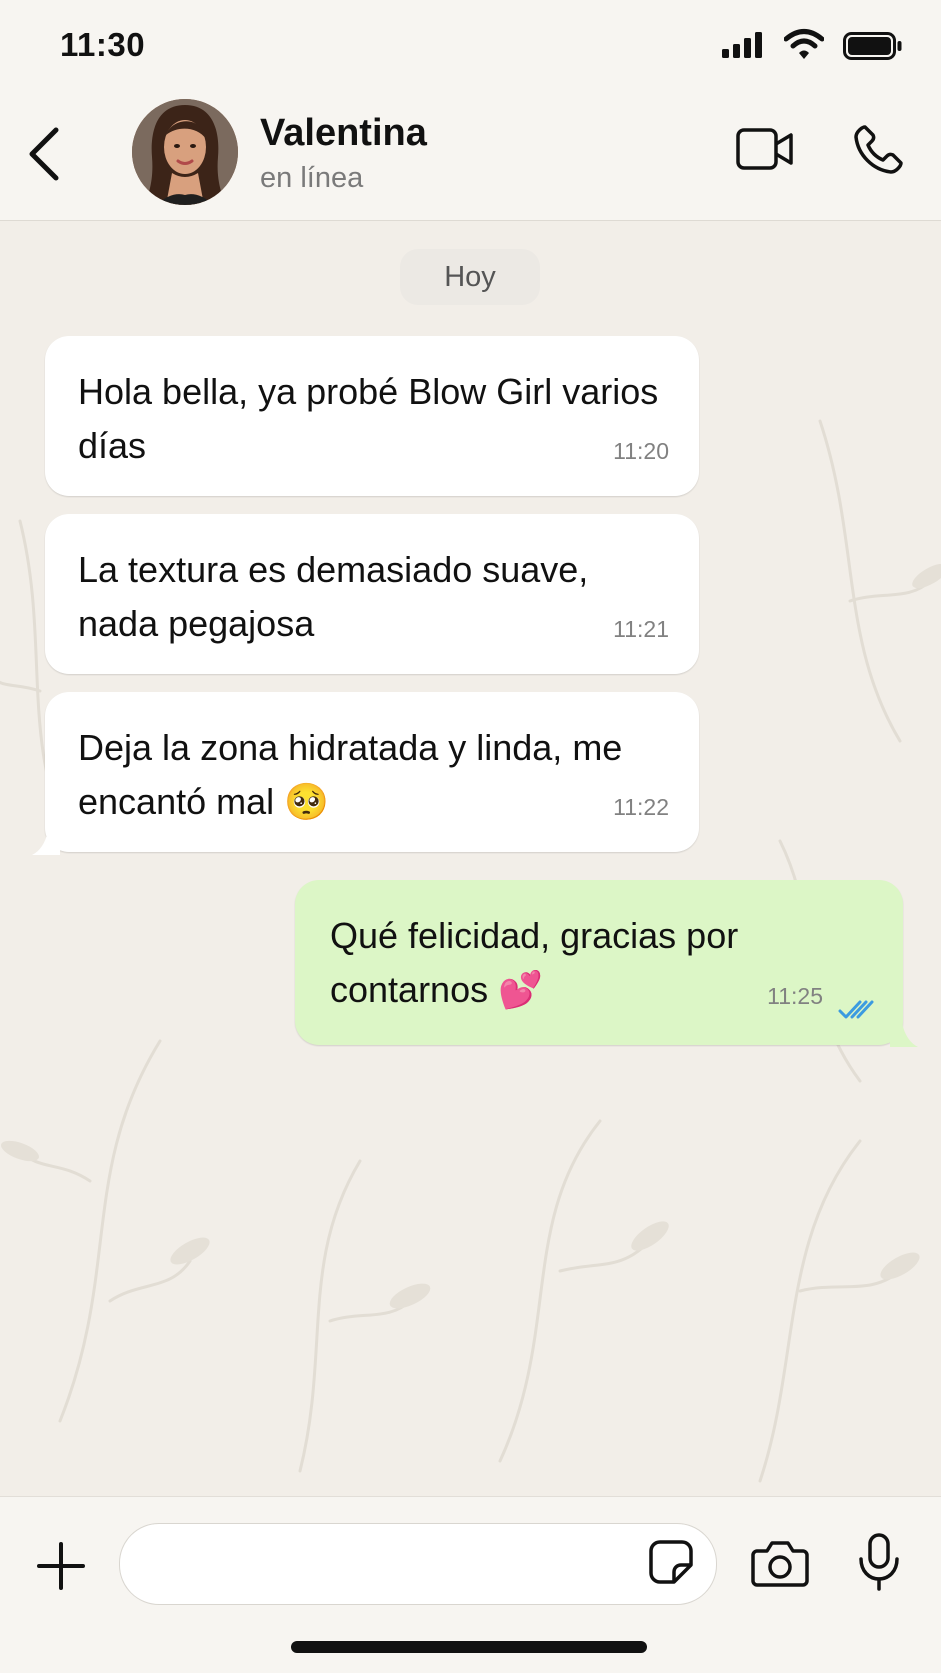  What do you see at coordinates (470, 156) in the screenshot?
I see `chat-header: Valentina en línea` at bounding box center [470, 156].